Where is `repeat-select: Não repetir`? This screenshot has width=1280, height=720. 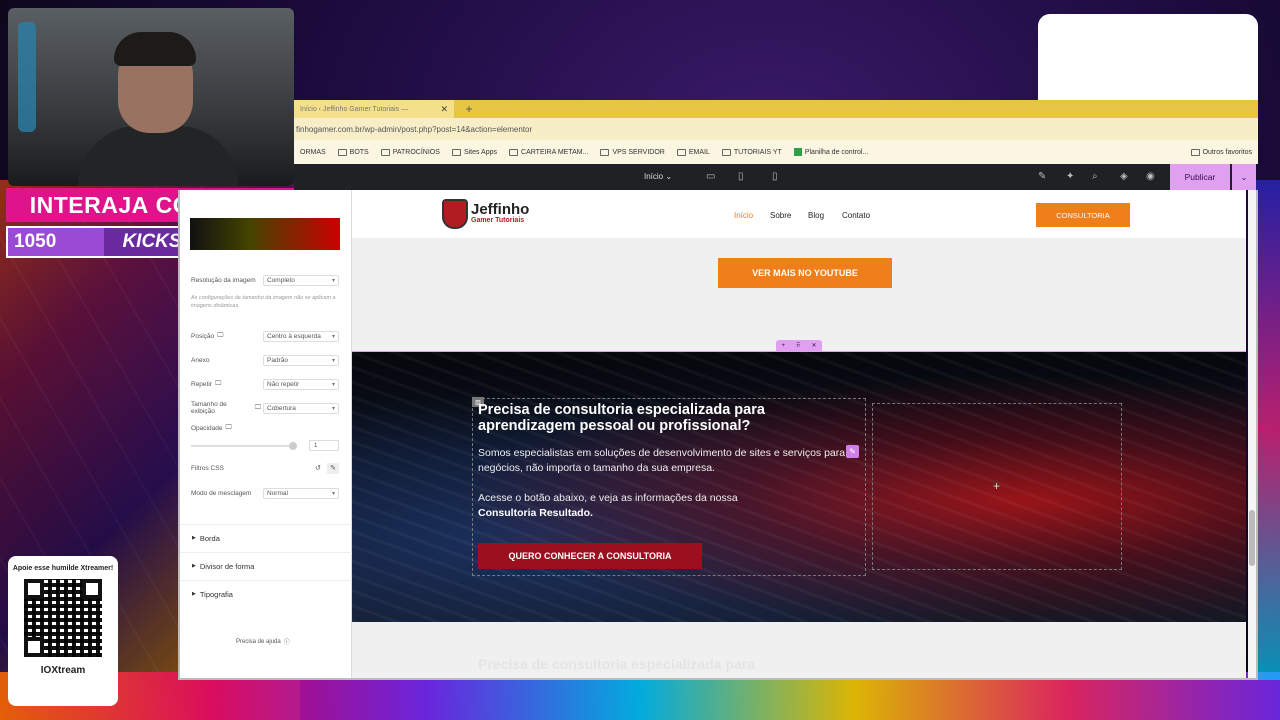
repeat-select: Não repetir is located at coordinates (301, 384).